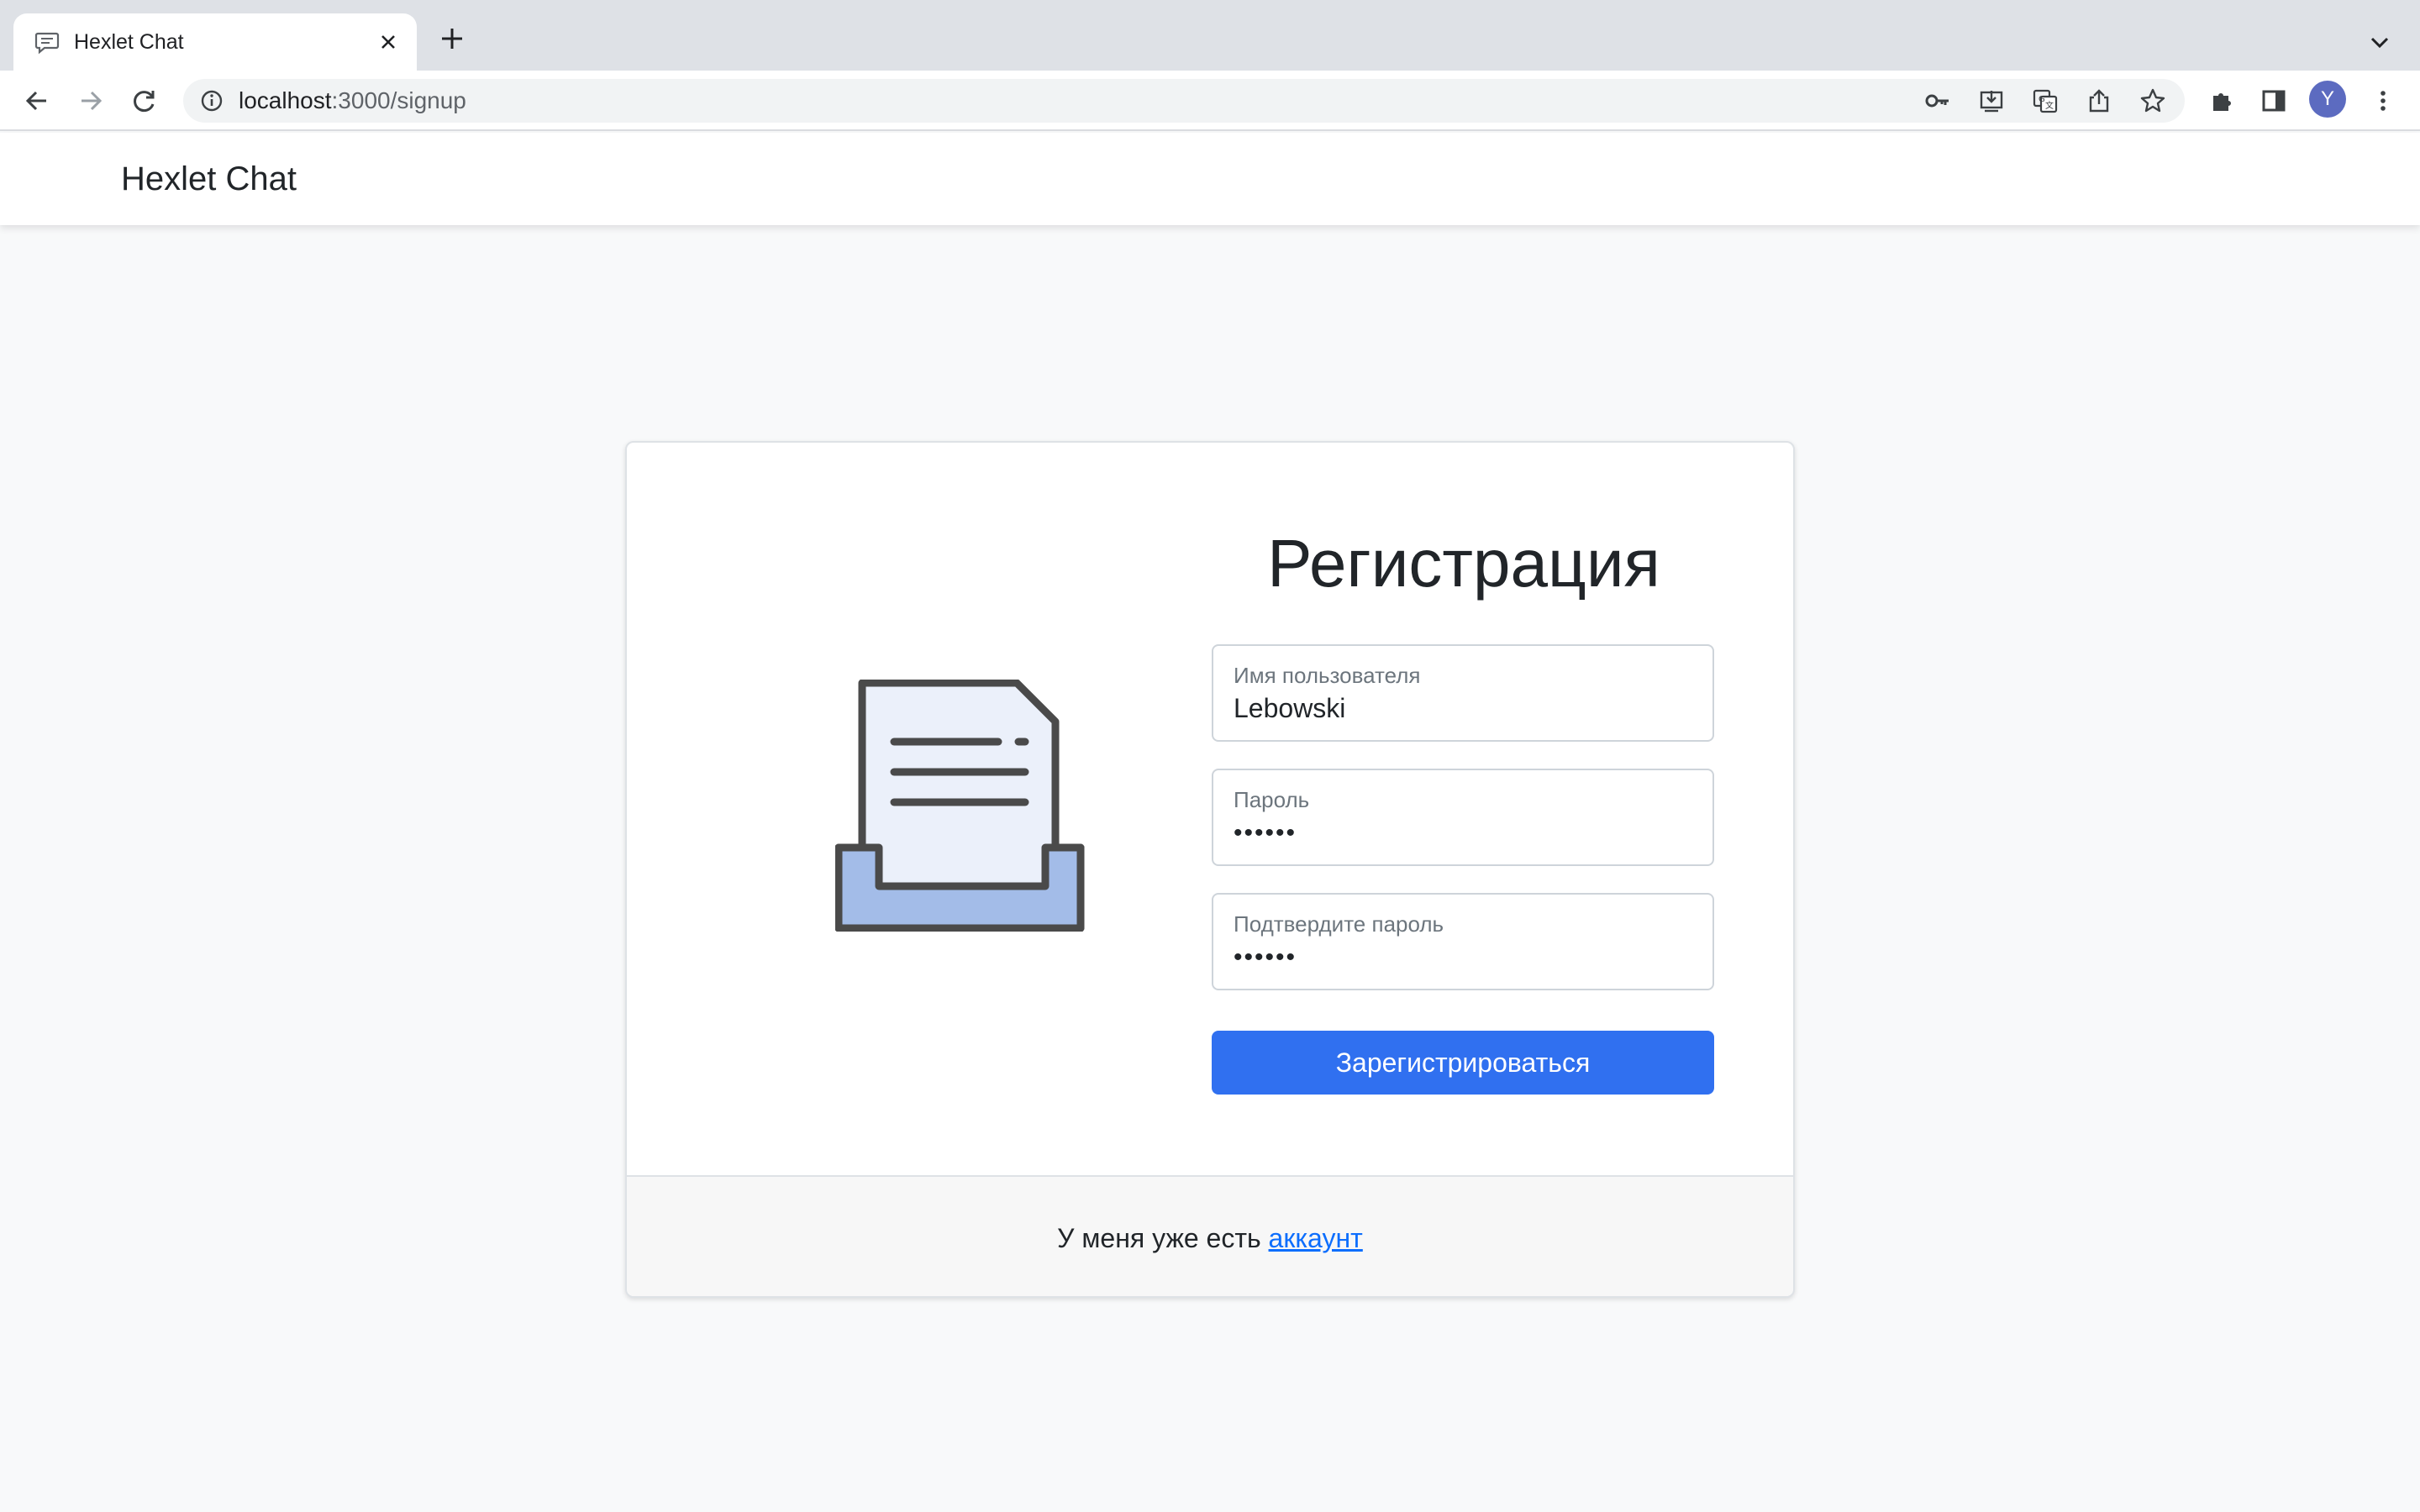 This screenshot has height=1512, width=2420. Describe the element at coordinates (2274, 101) in the screenshot. I see `sidepanel-icon` at that location.